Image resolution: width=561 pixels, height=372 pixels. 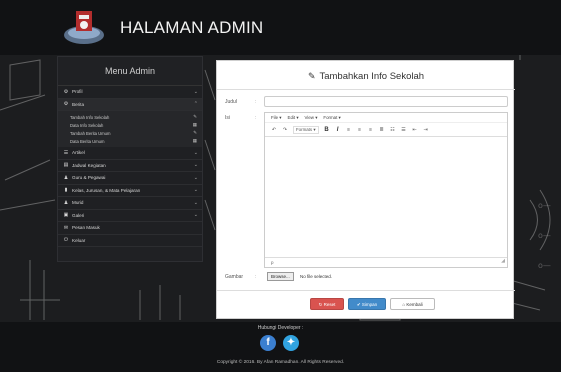 What do you see at coordinates (130, 165) in the screenshot?
I see `sidebar-item-jadwal-kegiatan: ▤ Jadwal Kegiatan ⌄` at bounding box center [130, 165].